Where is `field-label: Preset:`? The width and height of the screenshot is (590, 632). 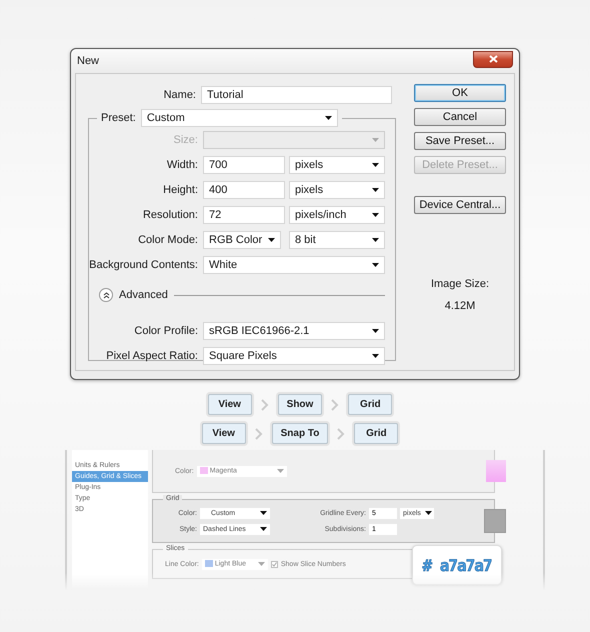
field-label: Preset: is located at coordinates (119, 118).